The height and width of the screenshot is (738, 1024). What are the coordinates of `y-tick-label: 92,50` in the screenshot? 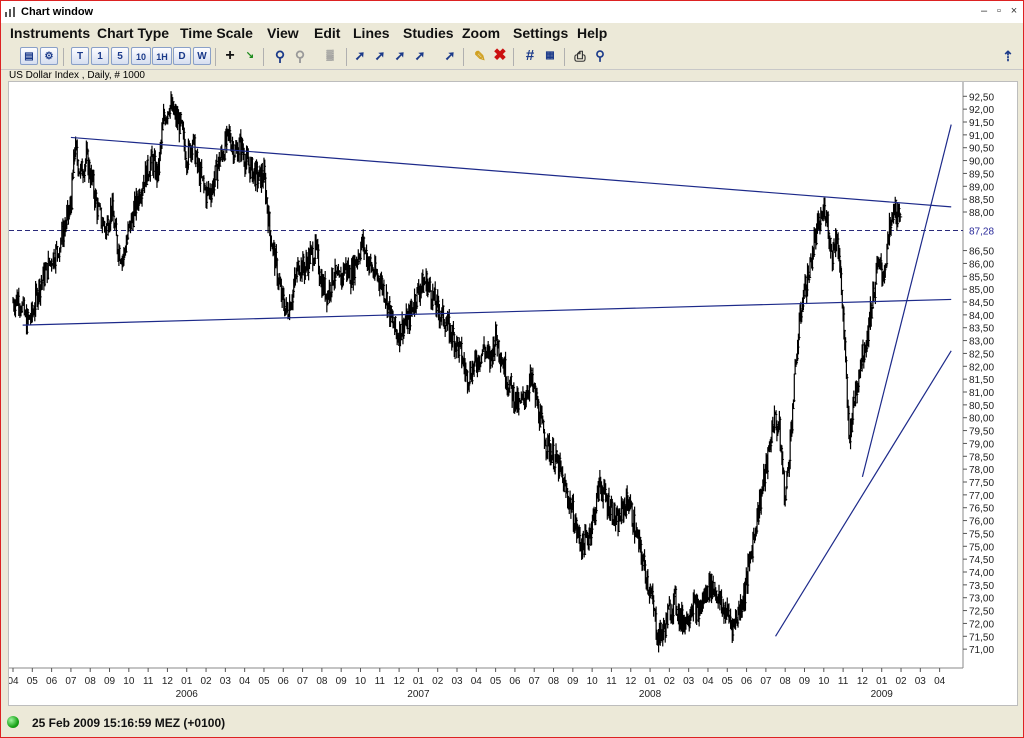 It's located at (981, 97).